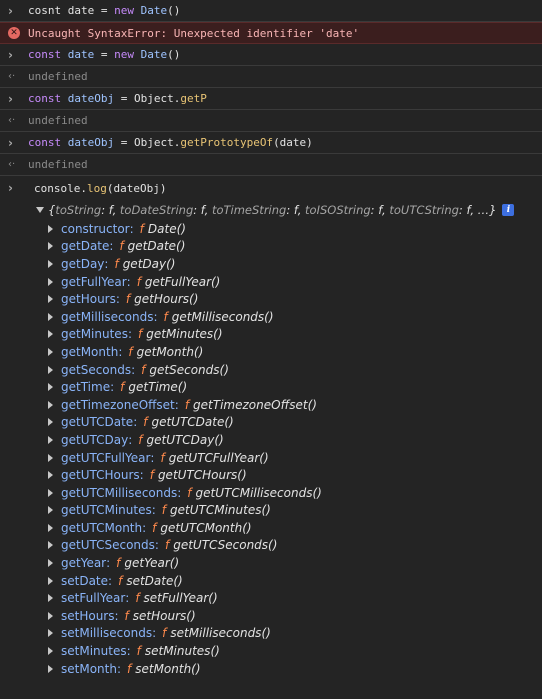 The height and width of the screenshot is (699, 542). I want to click on property-row: getDay: f getDay(), so click(295, 264).